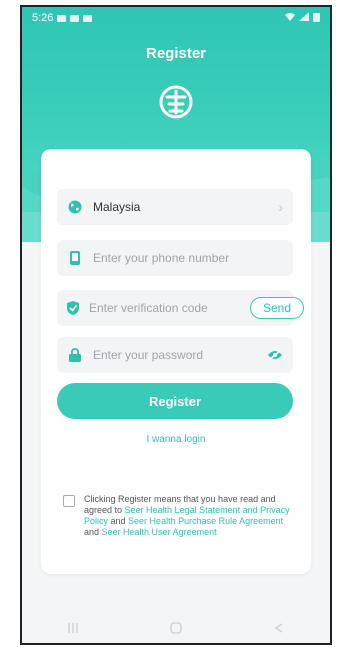 This screenshot has width=338, height=649. I want to click on verification-code-field: Send, so click(181, 308).